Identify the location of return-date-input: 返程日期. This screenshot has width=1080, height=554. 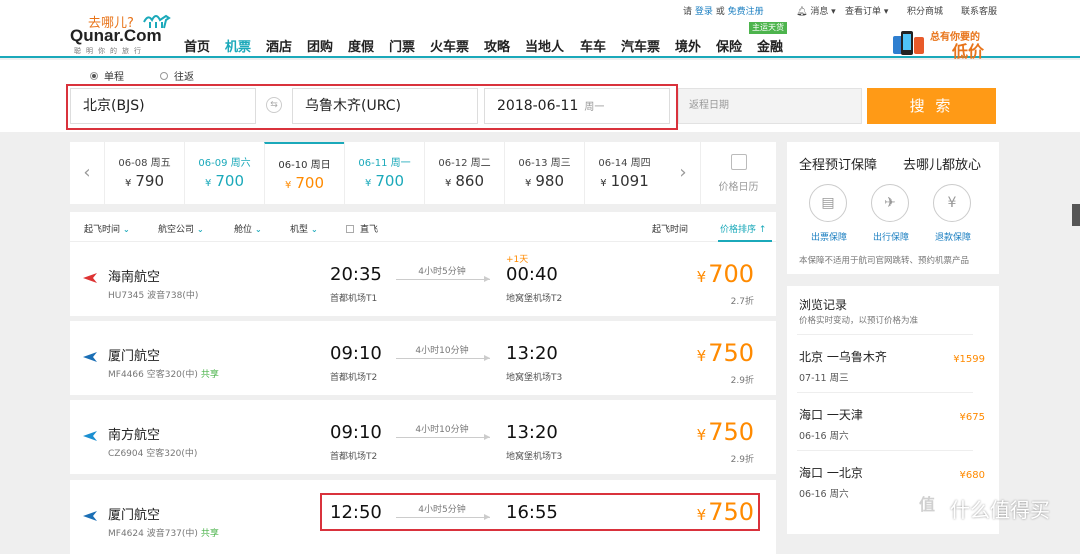
(770, 106).